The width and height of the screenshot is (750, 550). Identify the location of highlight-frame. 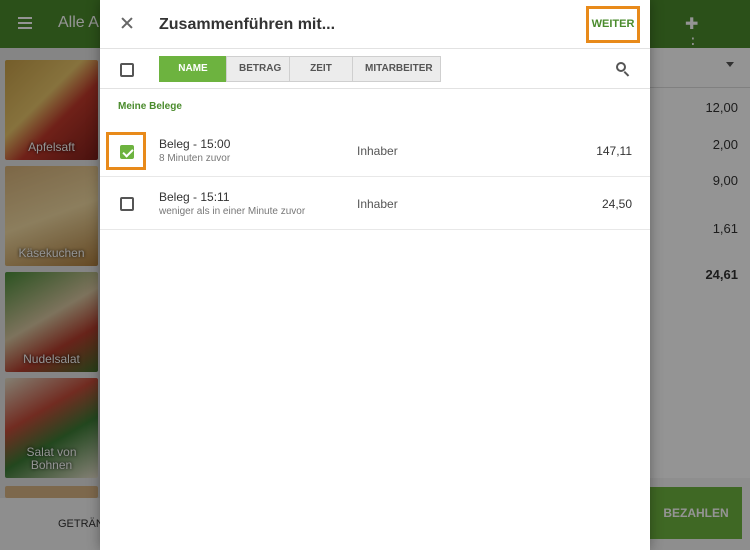
(126, 151).